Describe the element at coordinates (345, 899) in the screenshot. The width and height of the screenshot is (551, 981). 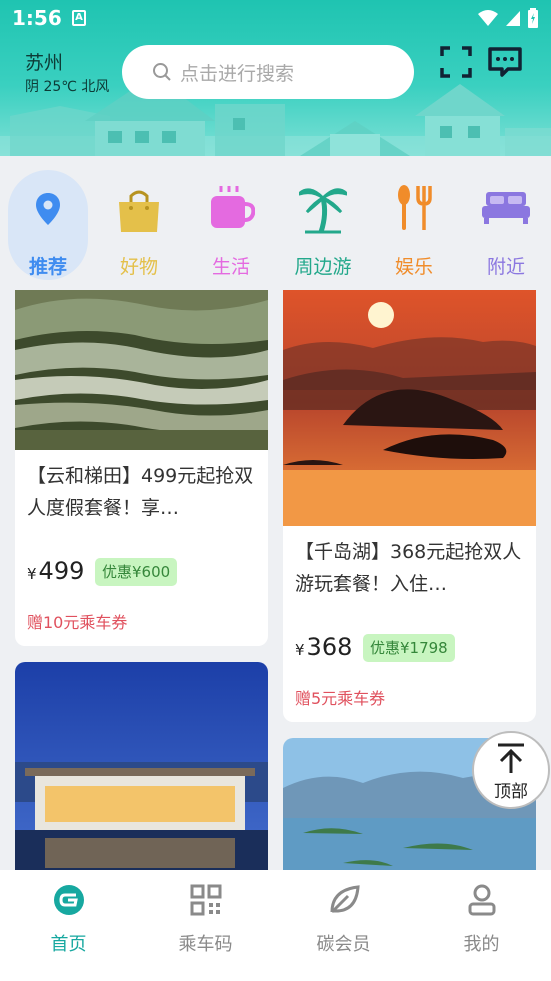
I see `leaf-icon` at that location.